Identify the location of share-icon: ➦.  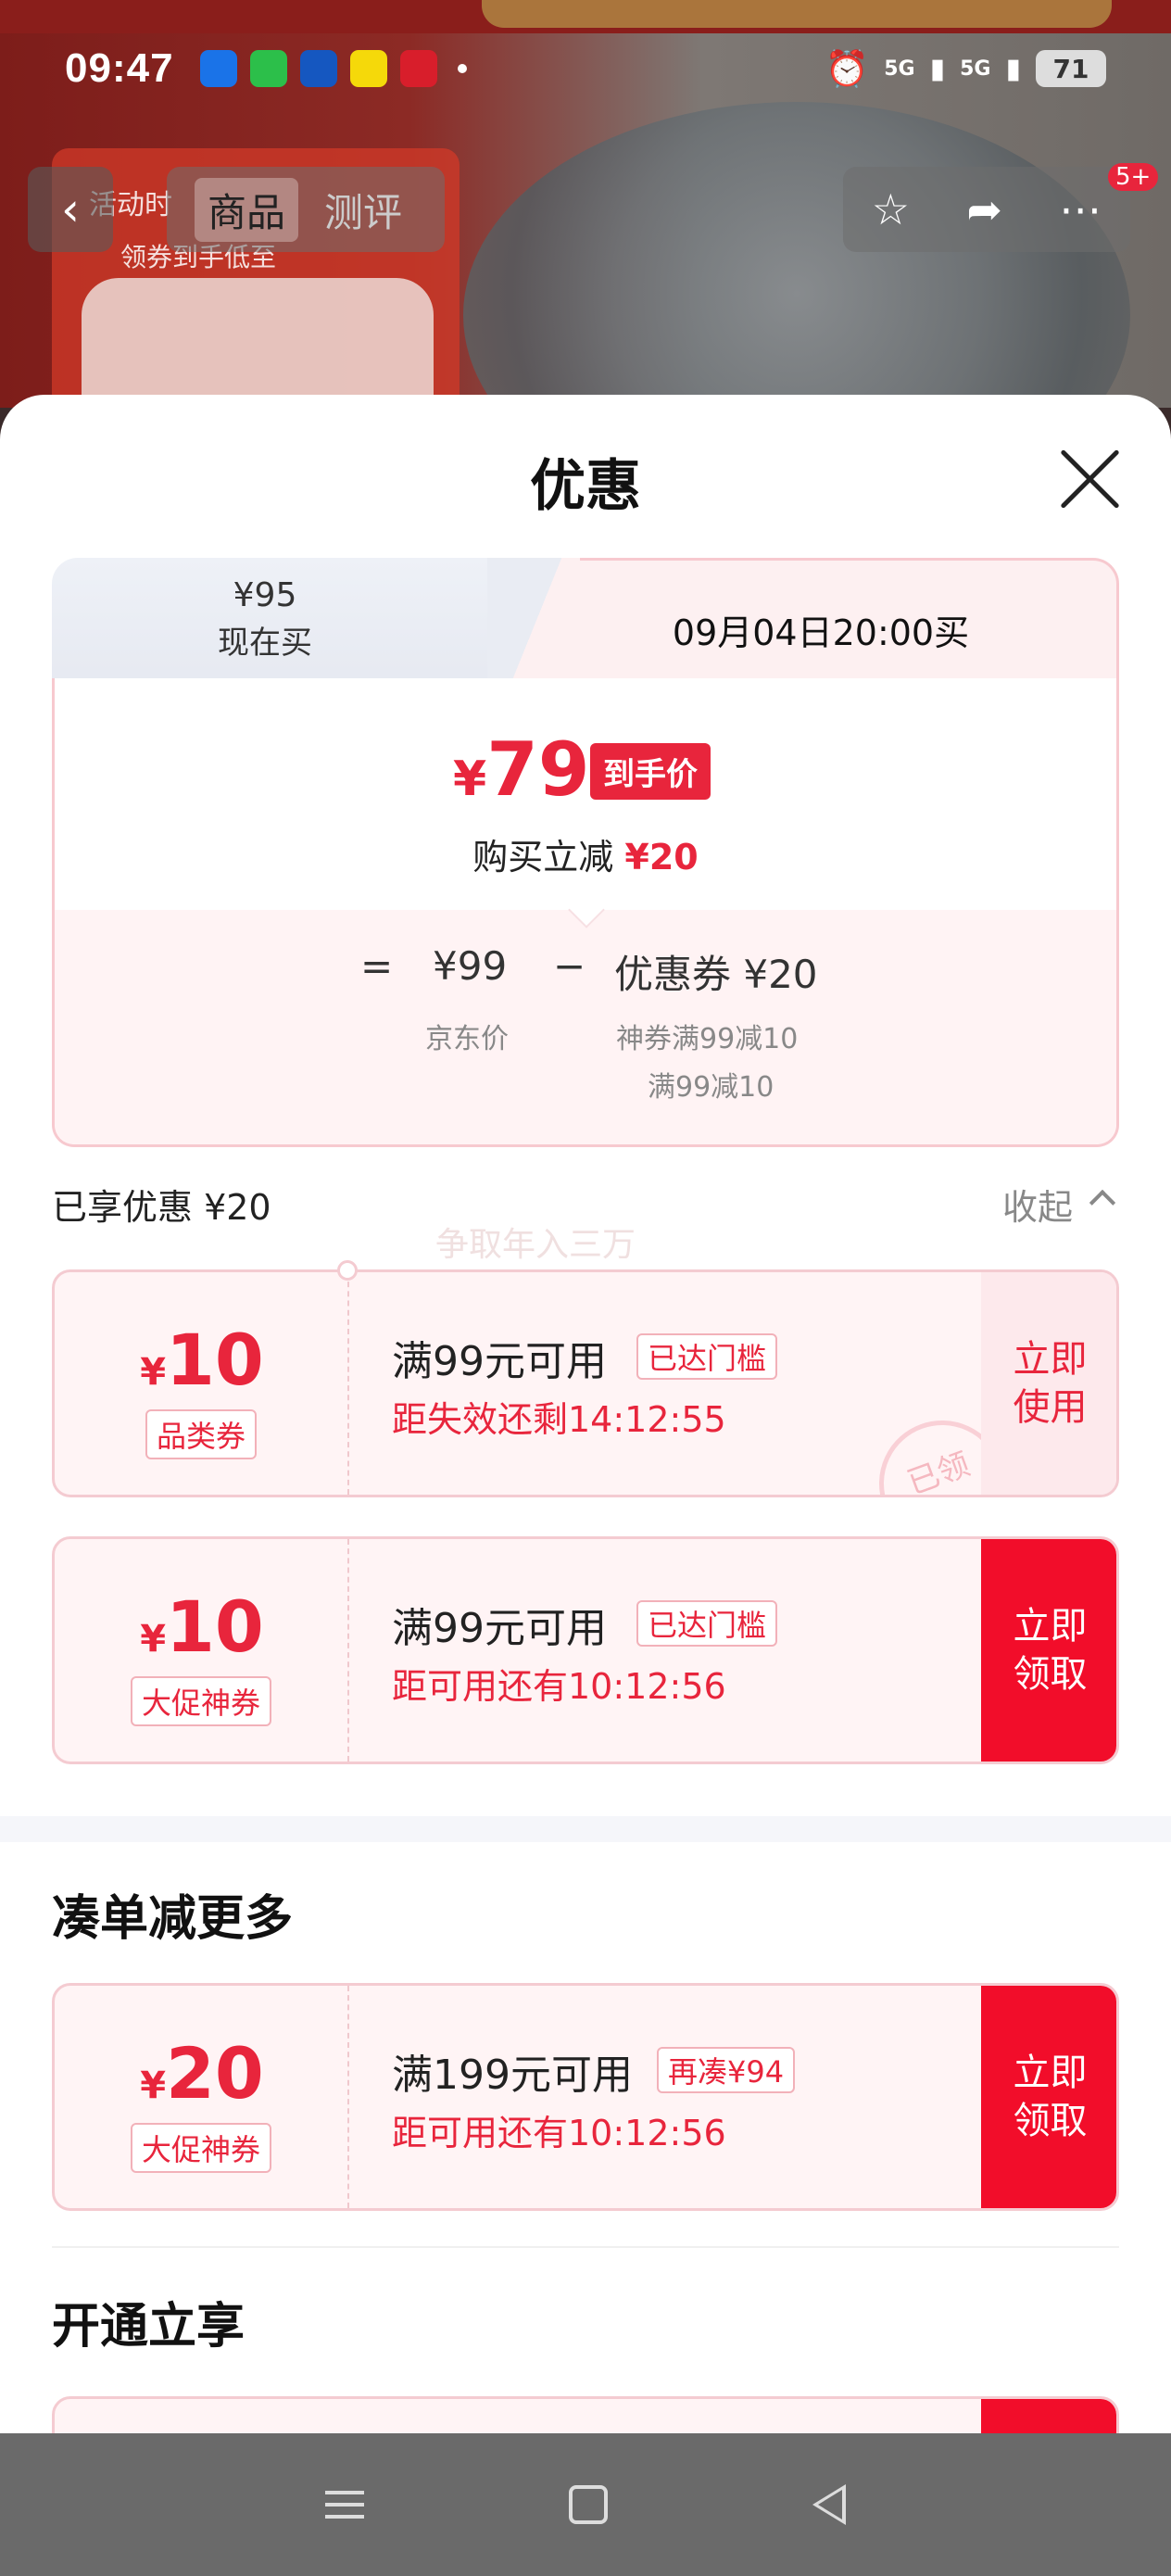
(984, 209).